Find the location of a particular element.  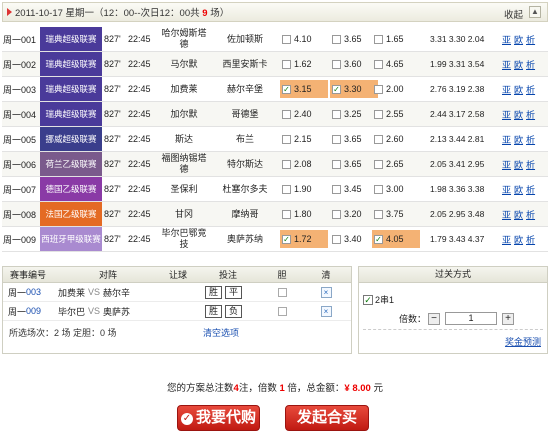

collapse-up-icon: ▲ is located at coordinates (535, 12).